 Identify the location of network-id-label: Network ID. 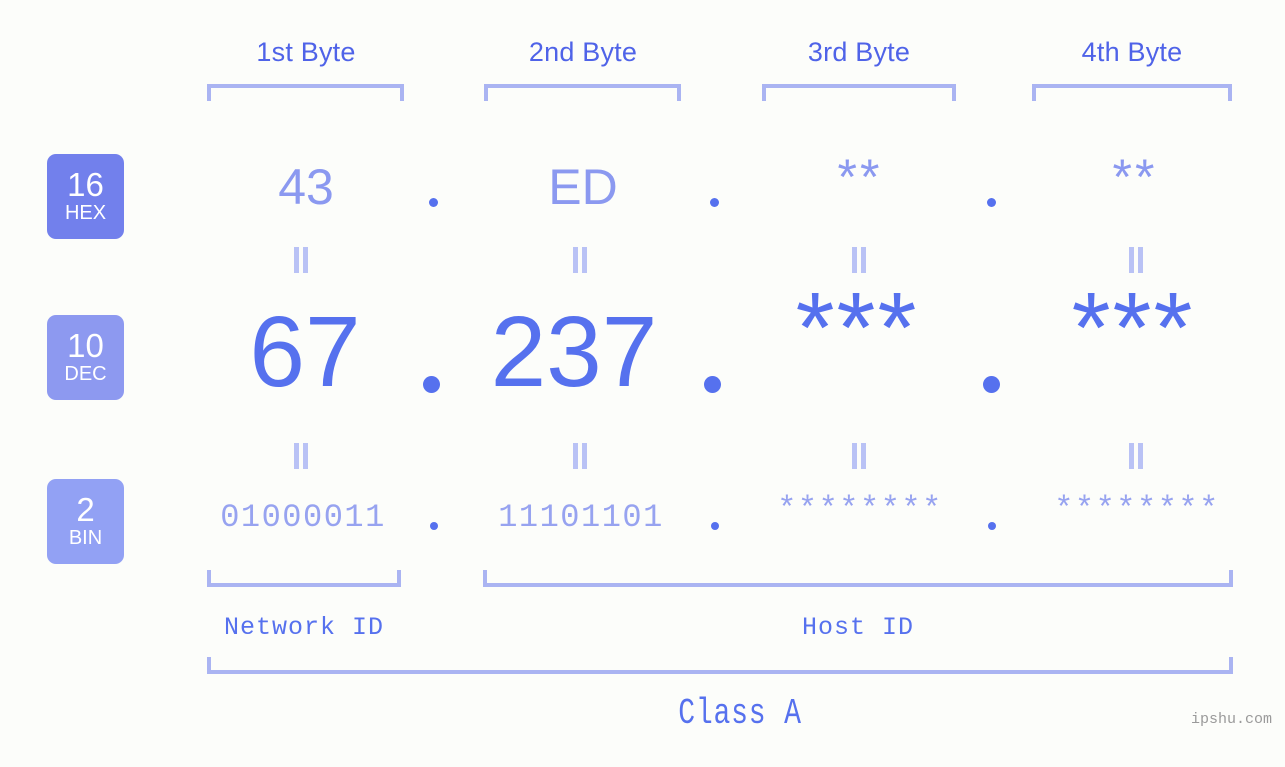
(304, 627).